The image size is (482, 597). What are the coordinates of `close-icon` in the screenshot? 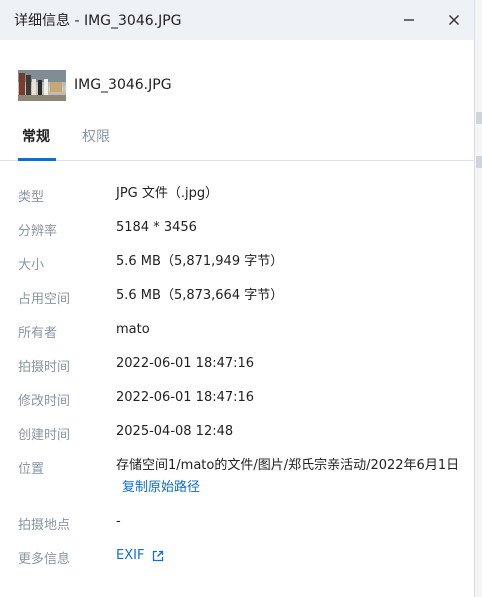 It's located at (454, 20).